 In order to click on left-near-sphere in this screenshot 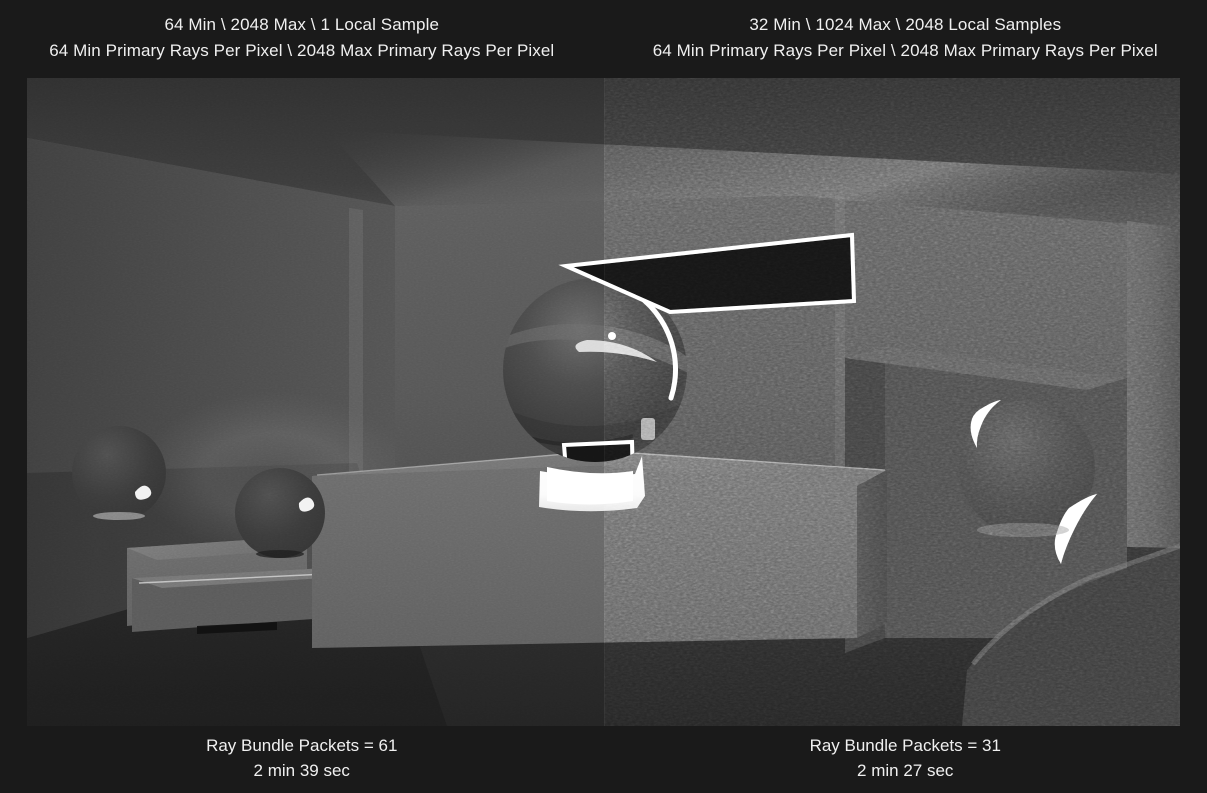, I will do `click(280, 513)`.